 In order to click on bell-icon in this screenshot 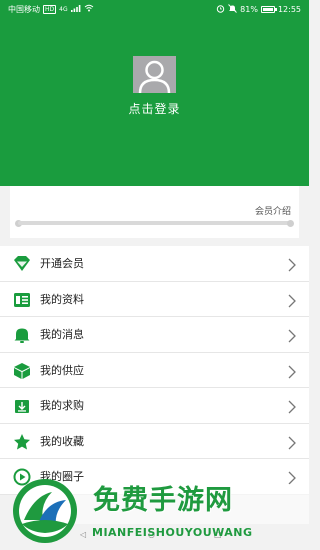, I will do `click(22, 335)`.